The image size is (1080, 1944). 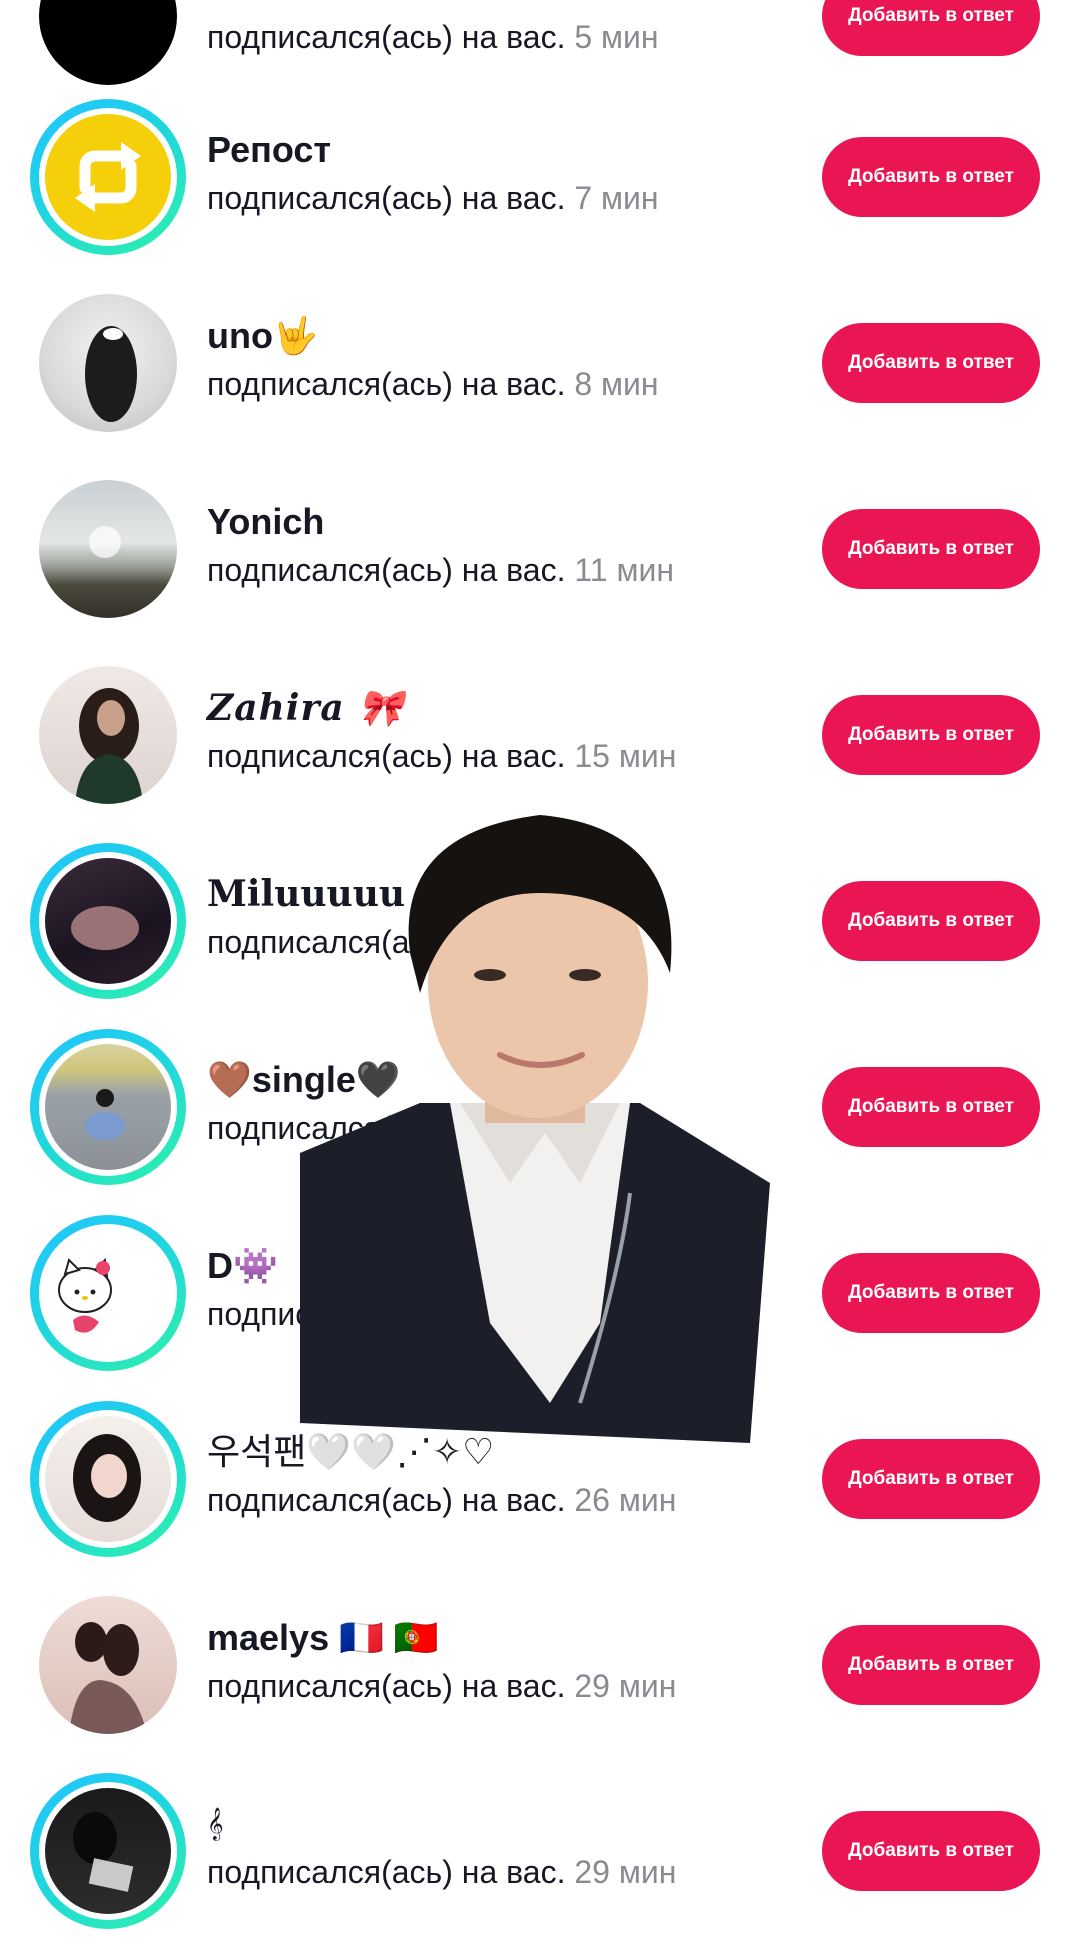 What do you see at coordinates (507, 6) in the screenshot?
I see `follower-name` at bounding box center [507, 6].